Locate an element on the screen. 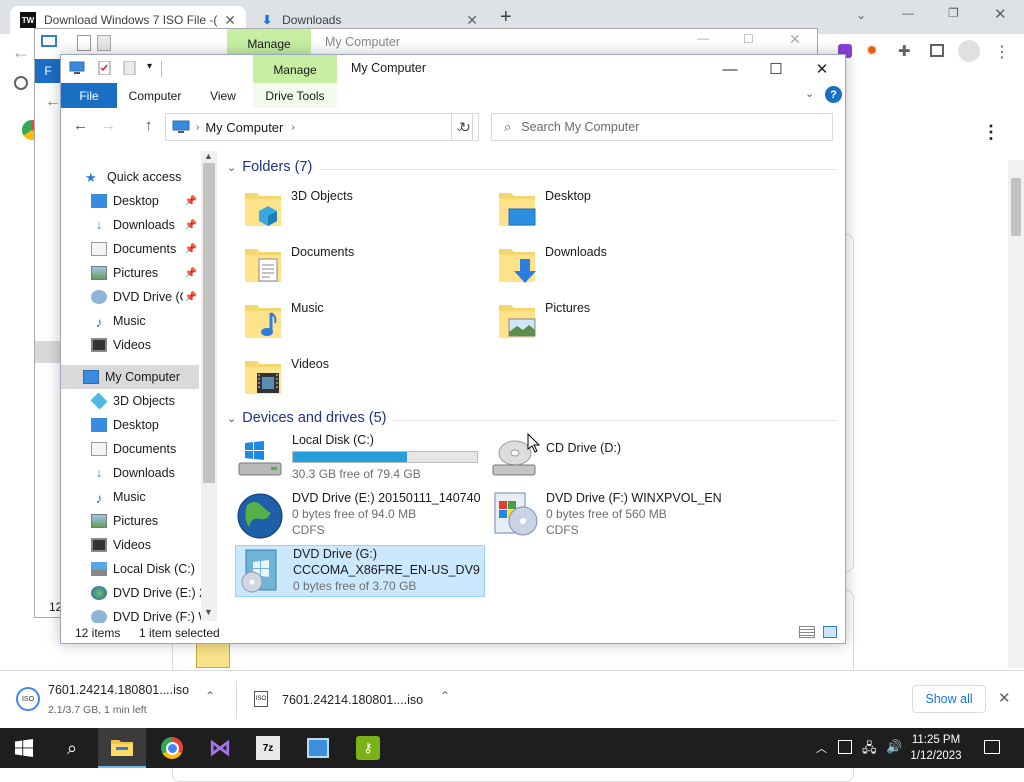 The image size is (1024, 782). tab-computer: Computer is located at coordinates (155, 95).